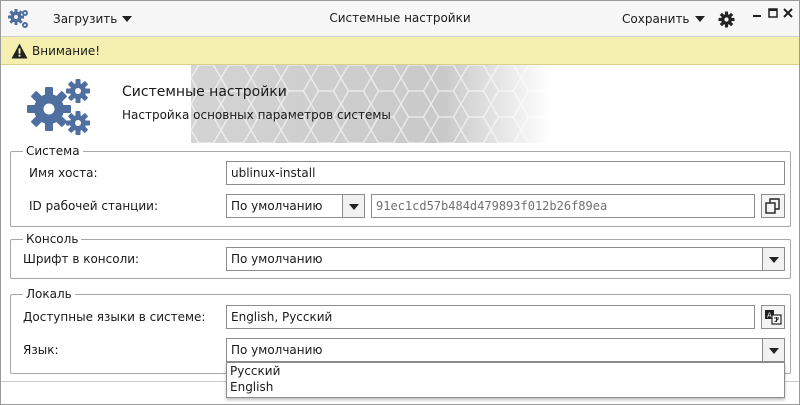 The image size is (800, 405). What do you see at coordinates (757, 13) in the screenshot?
I see `minimize-icon` at bounding box center [757, 13].